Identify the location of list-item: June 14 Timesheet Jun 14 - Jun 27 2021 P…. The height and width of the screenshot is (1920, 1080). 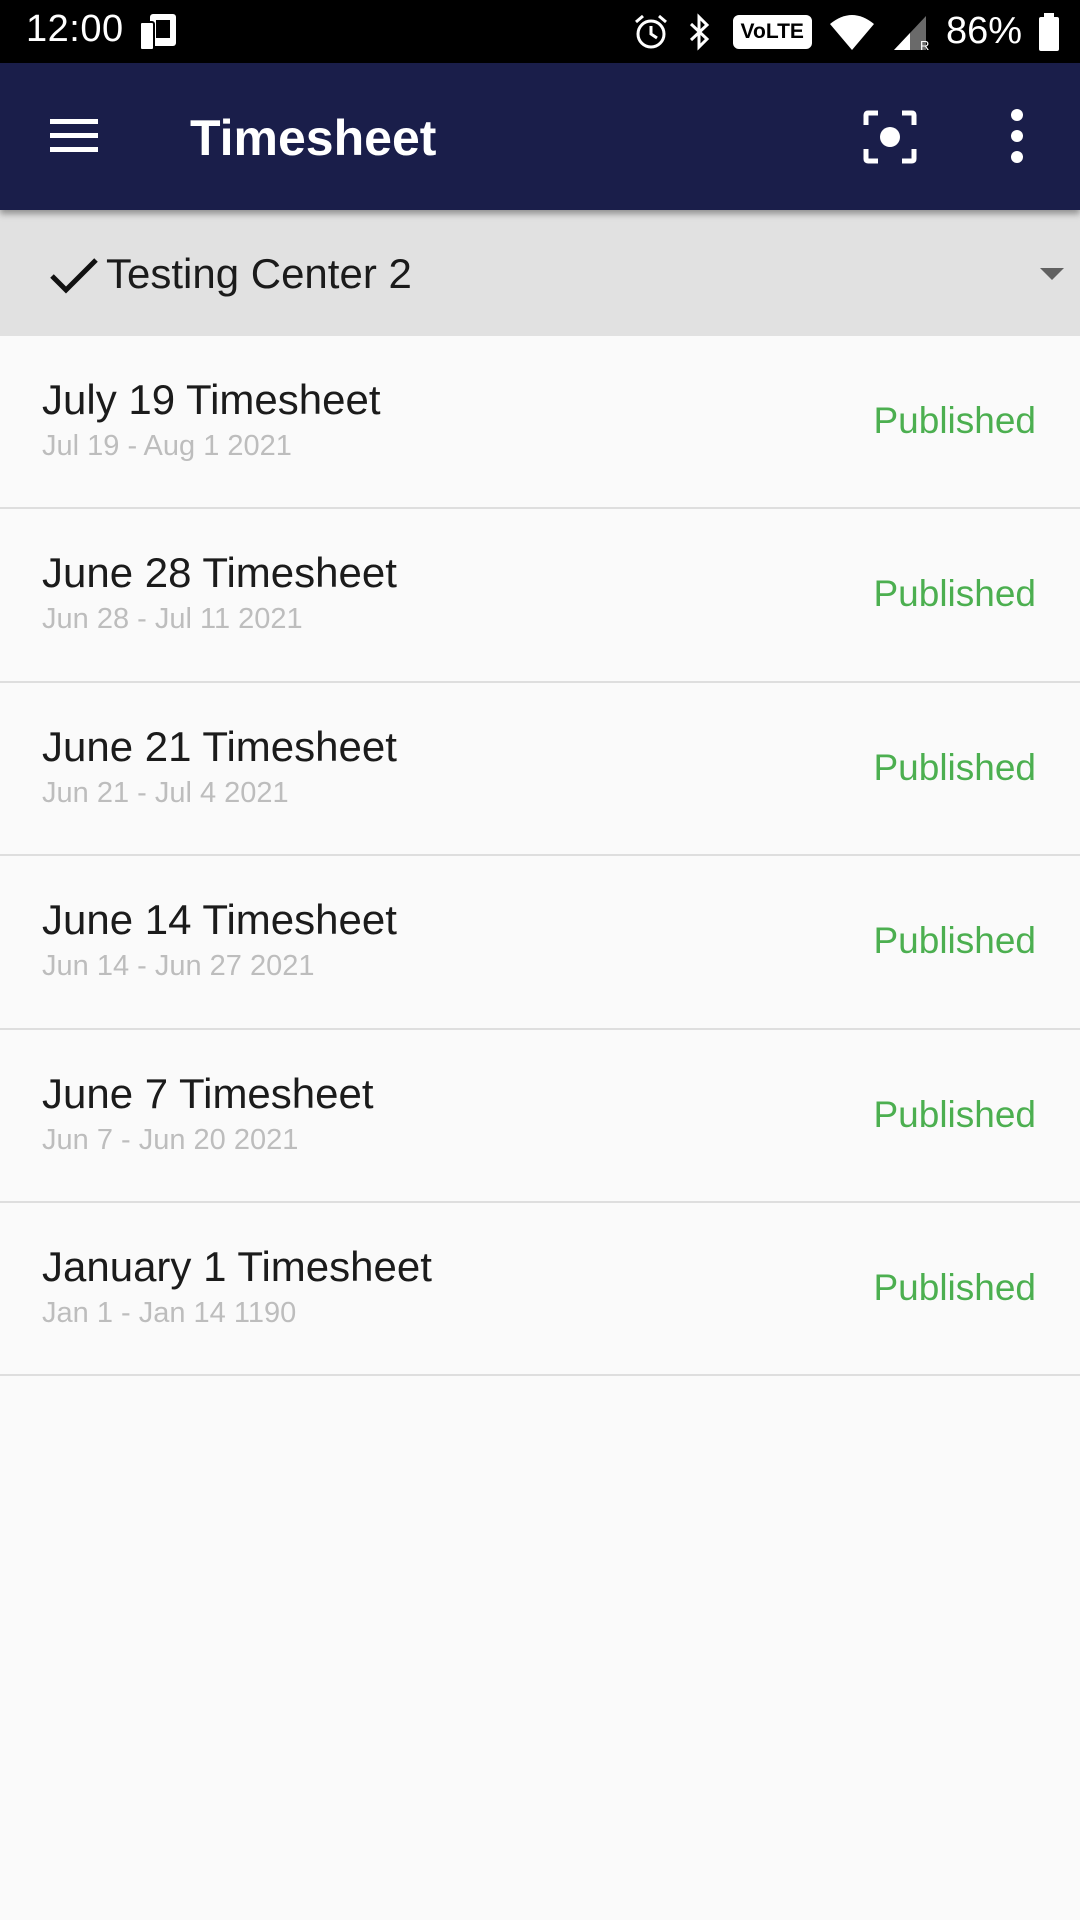
(540, 943).